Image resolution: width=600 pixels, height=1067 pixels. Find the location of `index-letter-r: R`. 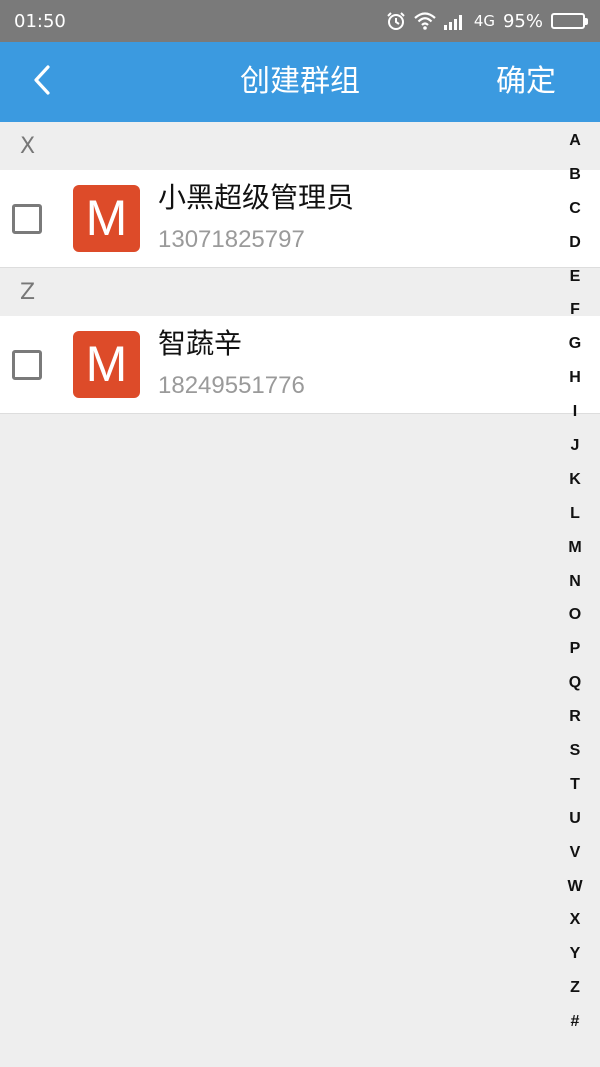

index-letter-r: R is located at coordinates (575, 717).